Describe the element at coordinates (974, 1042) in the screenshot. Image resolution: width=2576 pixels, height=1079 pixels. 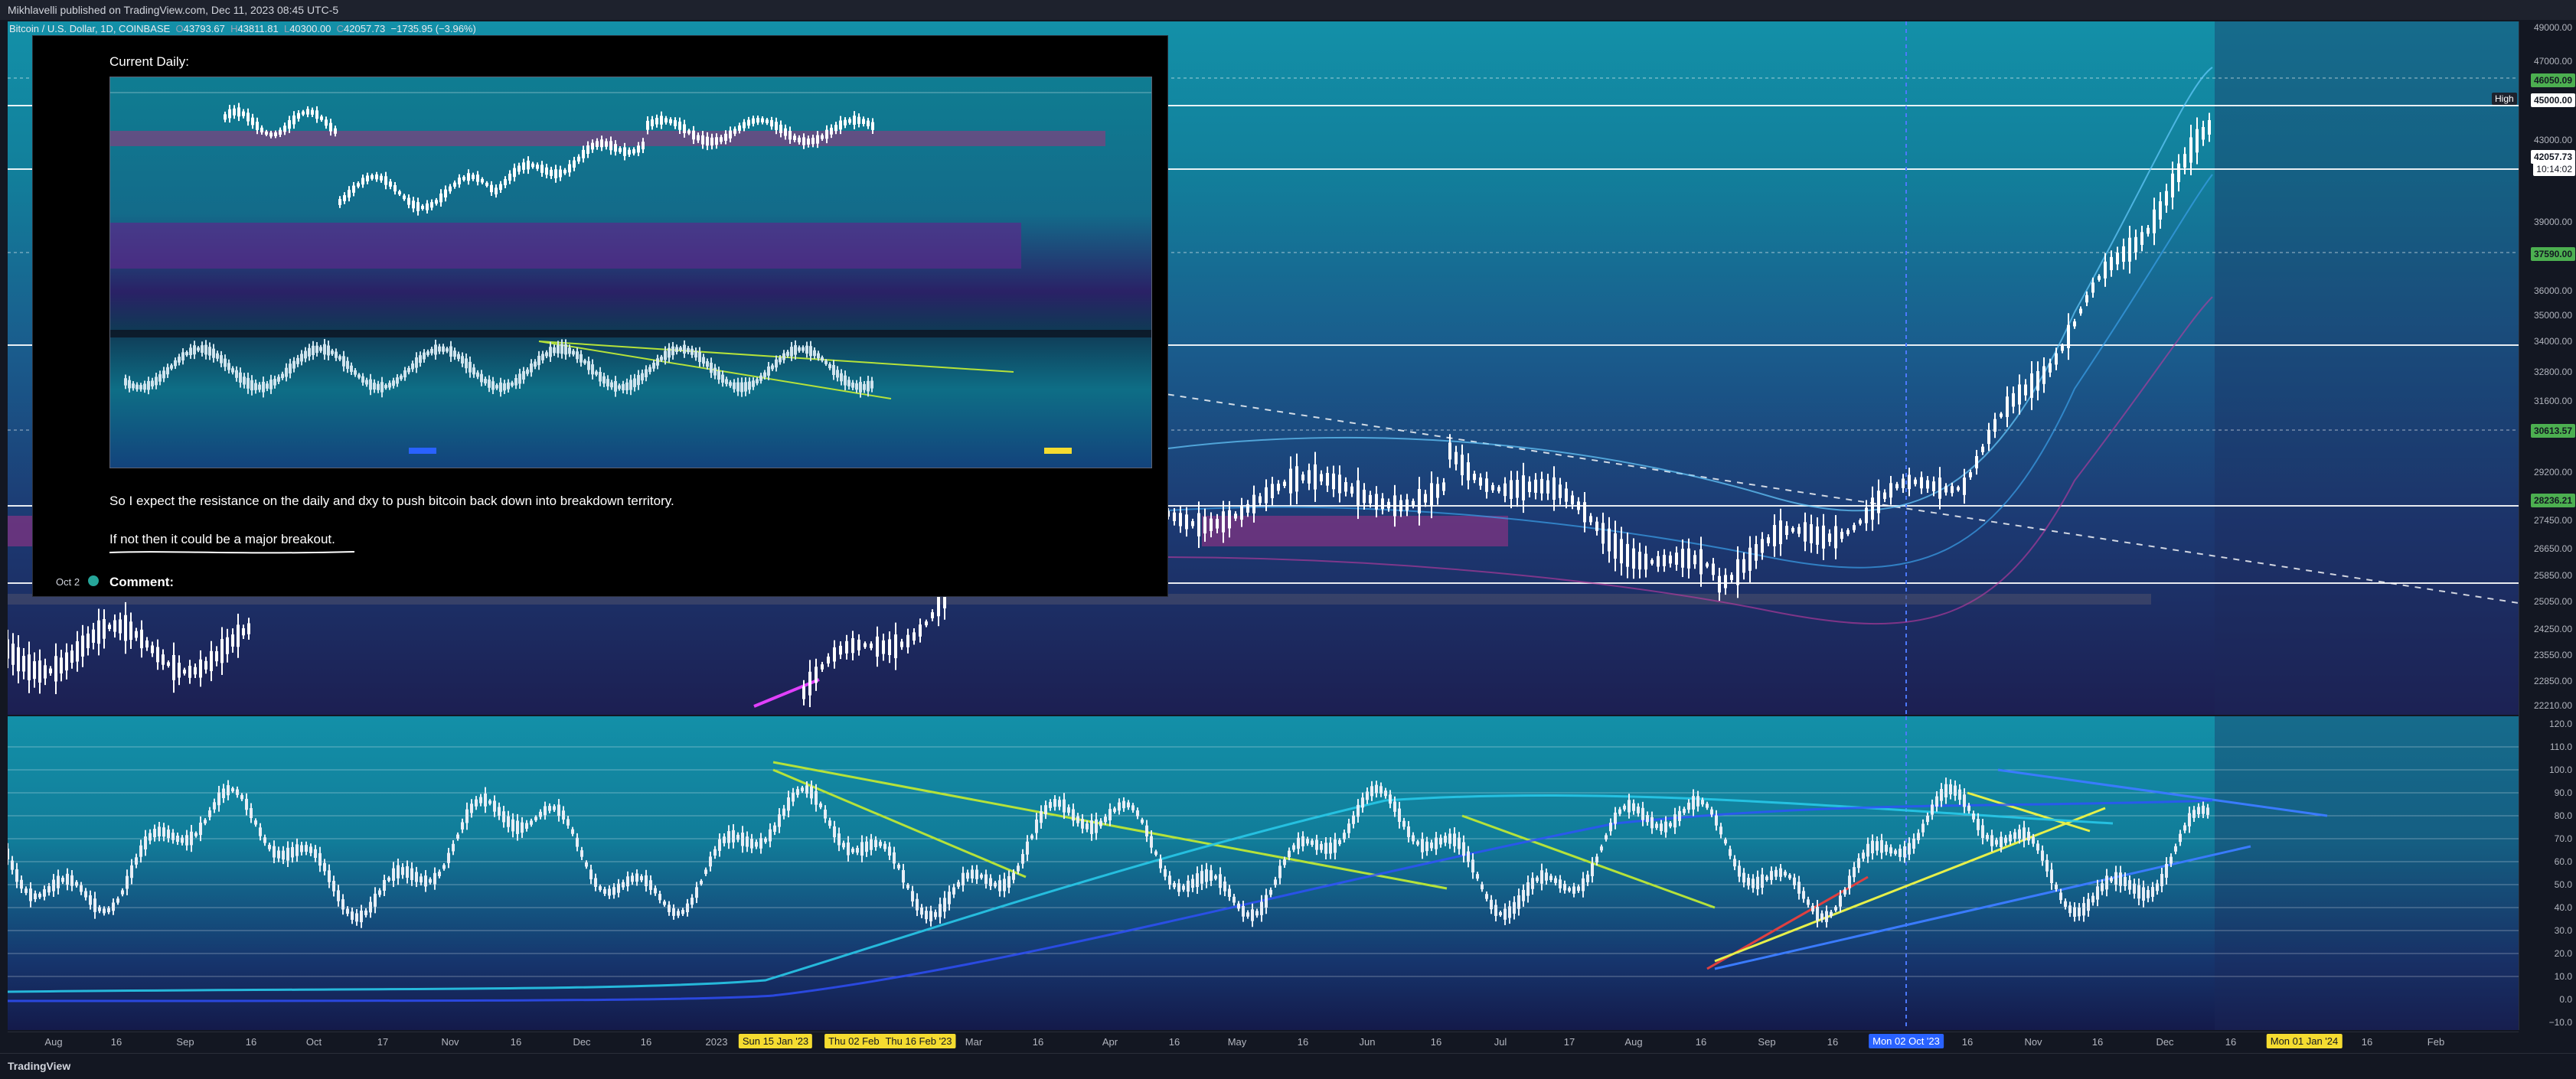
I see `time-tick: Mar` at that location.